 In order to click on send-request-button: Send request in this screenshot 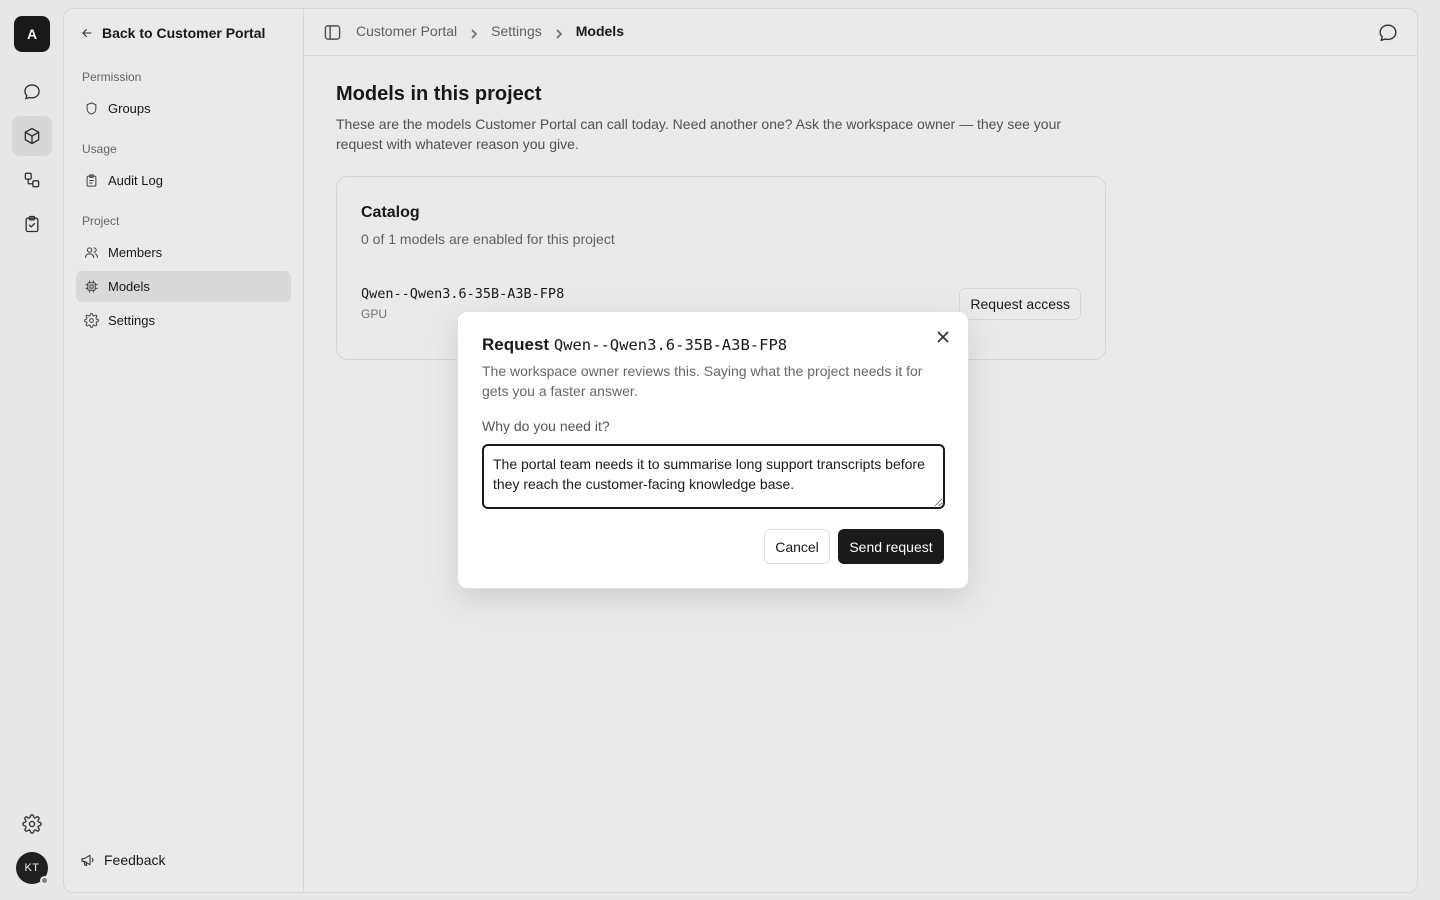, I will do `click(891, 546)`.